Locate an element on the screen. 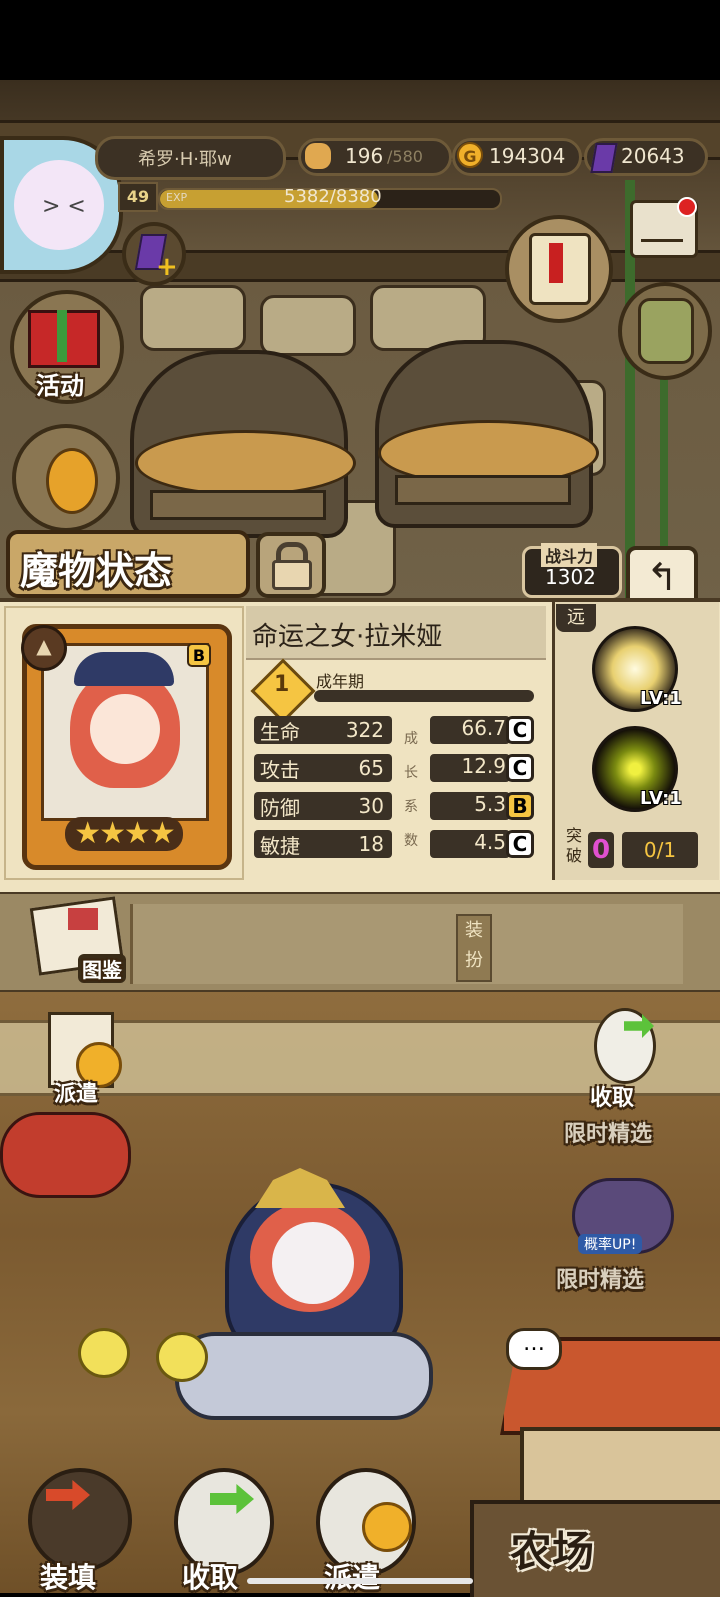 The width and height of the screenshot is (720, 1597). growth-char: 长 is located at coordinates (411, 773).